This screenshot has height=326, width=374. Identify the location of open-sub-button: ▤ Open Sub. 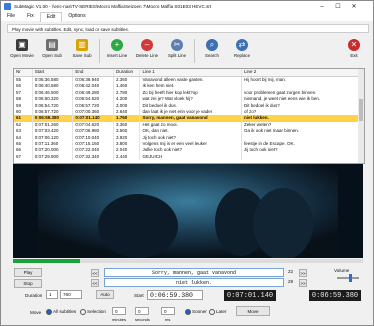
(52, 51).